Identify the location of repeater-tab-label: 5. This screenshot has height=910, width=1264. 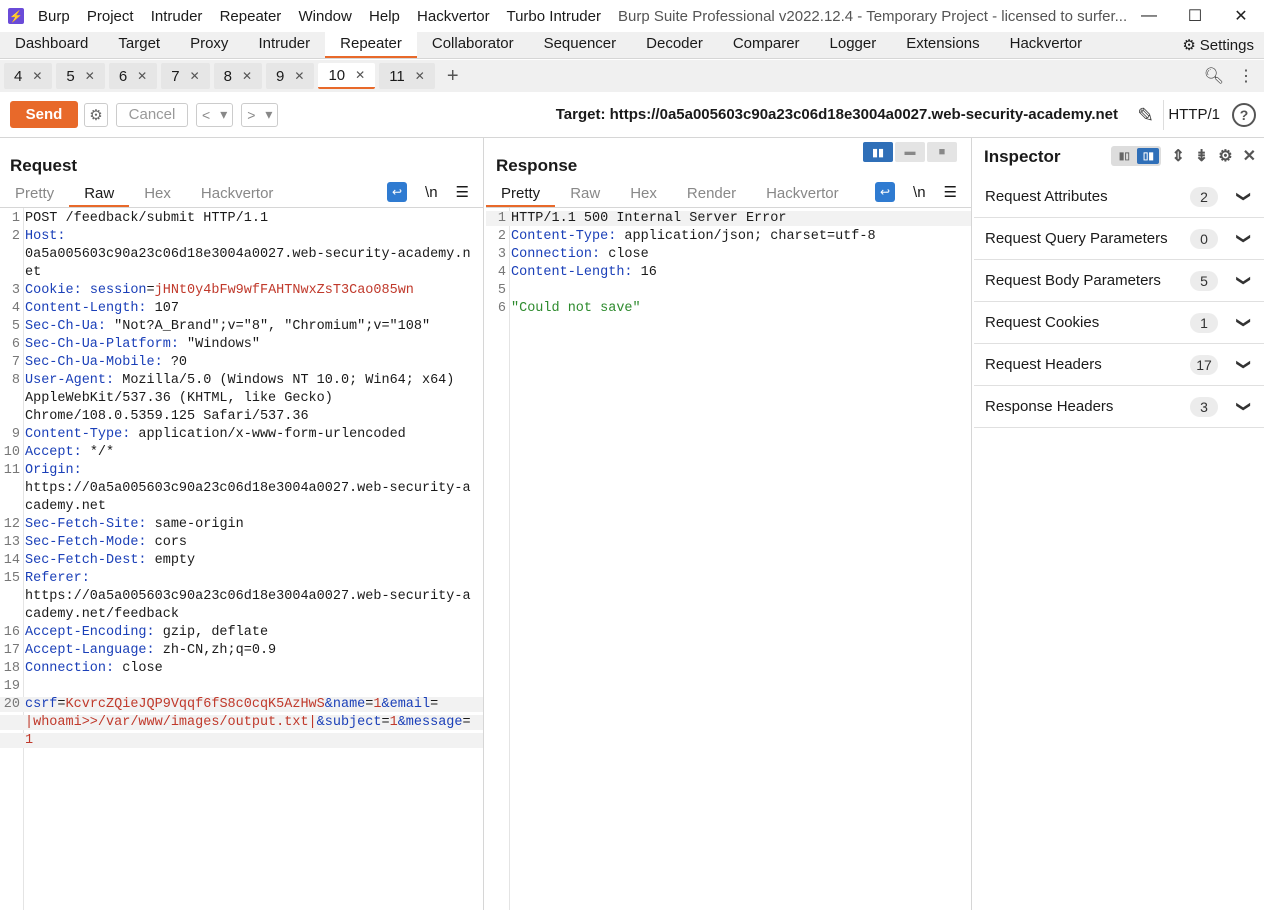
(70, 76).